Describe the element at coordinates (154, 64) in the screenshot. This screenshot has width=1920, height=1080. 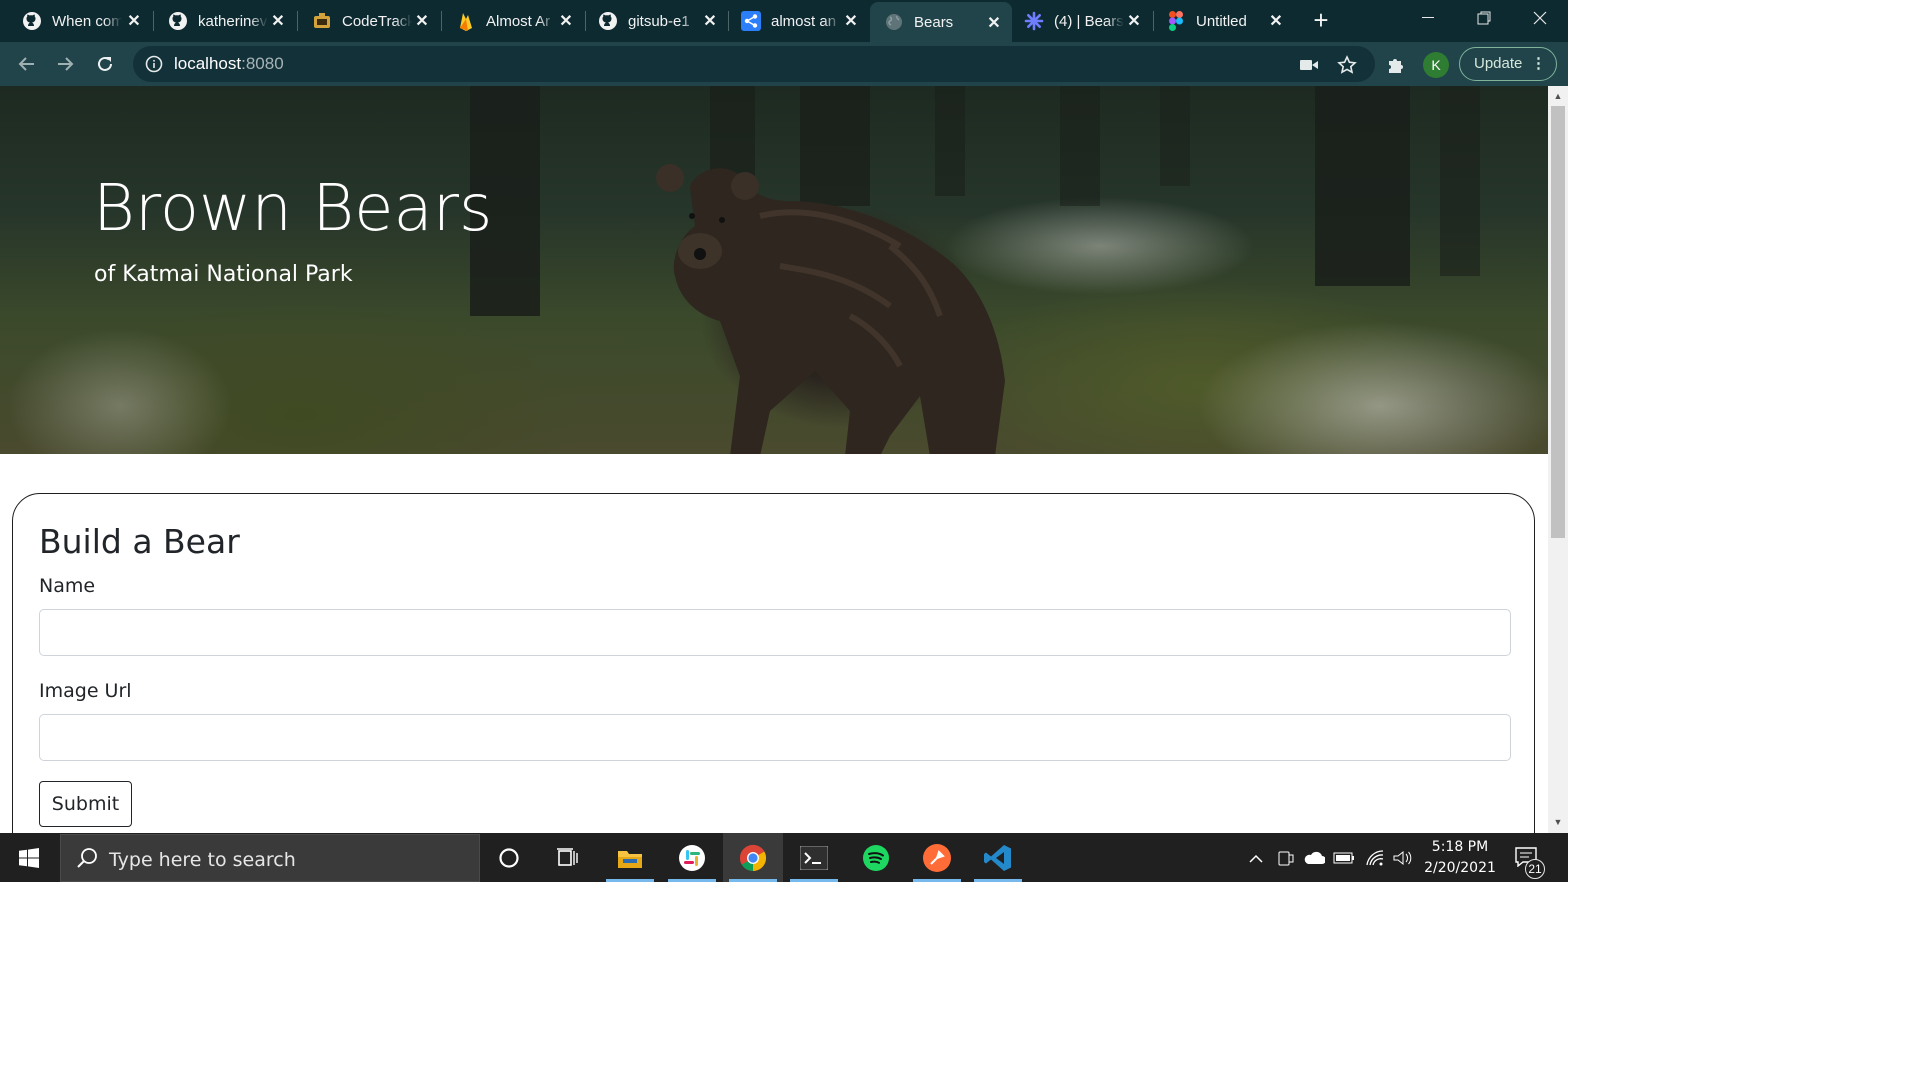
I see `site-info-icon` at that location.